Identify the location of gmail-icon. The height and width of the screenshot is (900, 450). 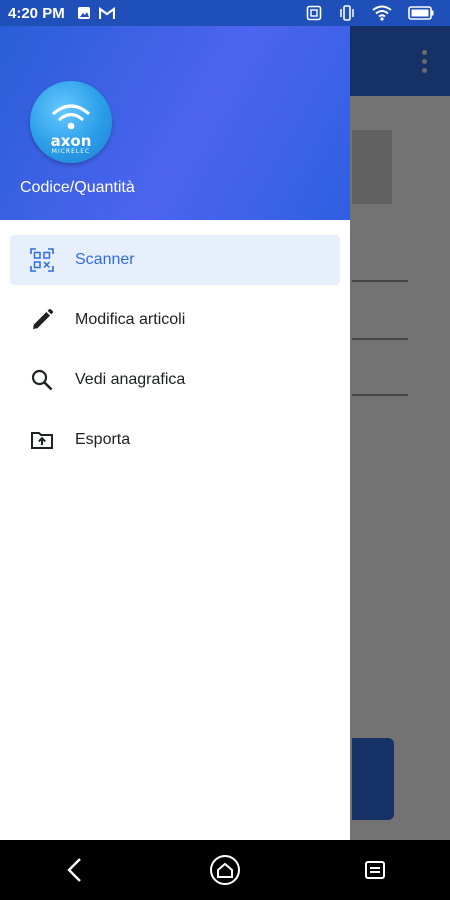
(106, 13).